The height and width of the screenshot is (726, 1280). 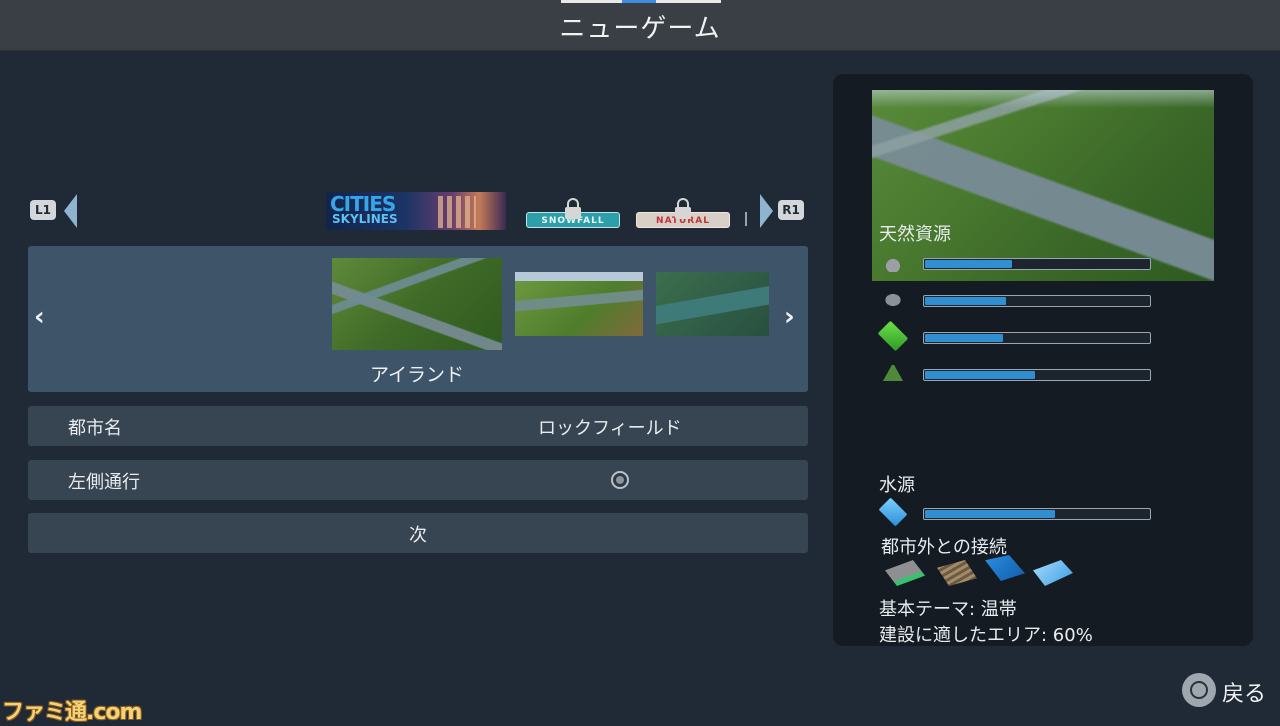 I want to click on pack-prev-arrow-icon, so click(x=70, y=211).